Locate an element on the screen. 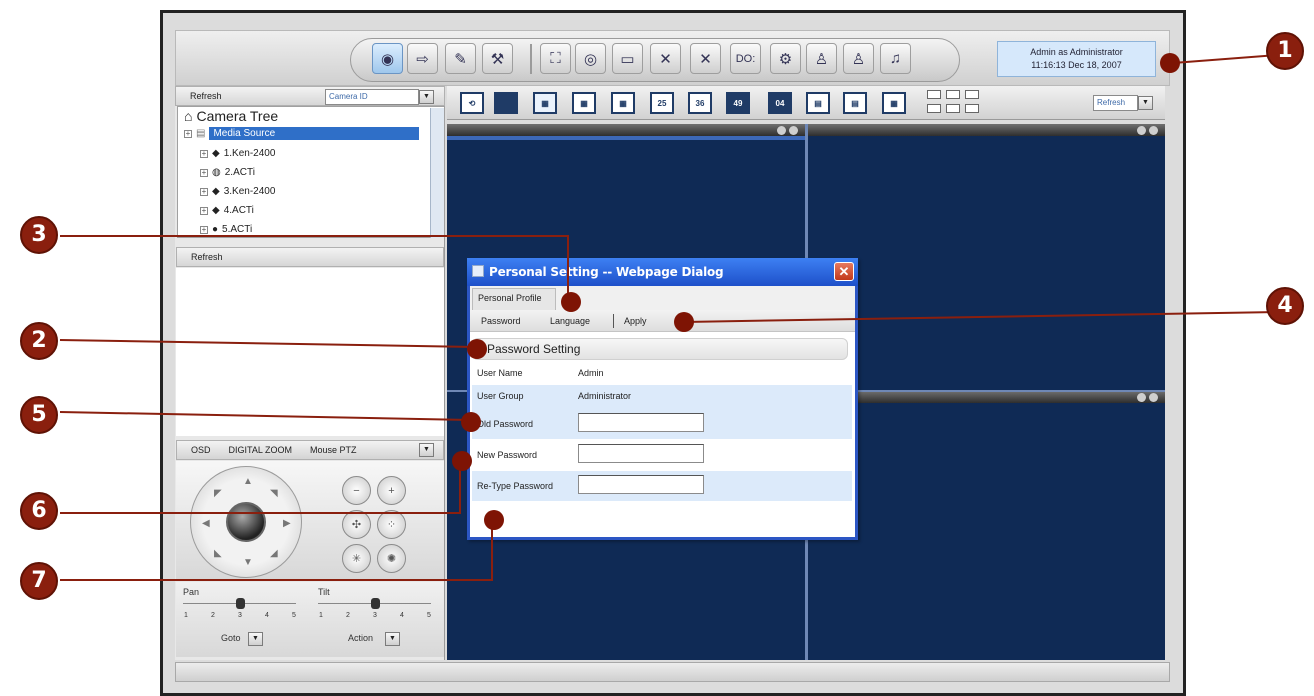 This screenshot has height=696, width=1314. form-row: User Name Admin is located at coordinates (662, 374).